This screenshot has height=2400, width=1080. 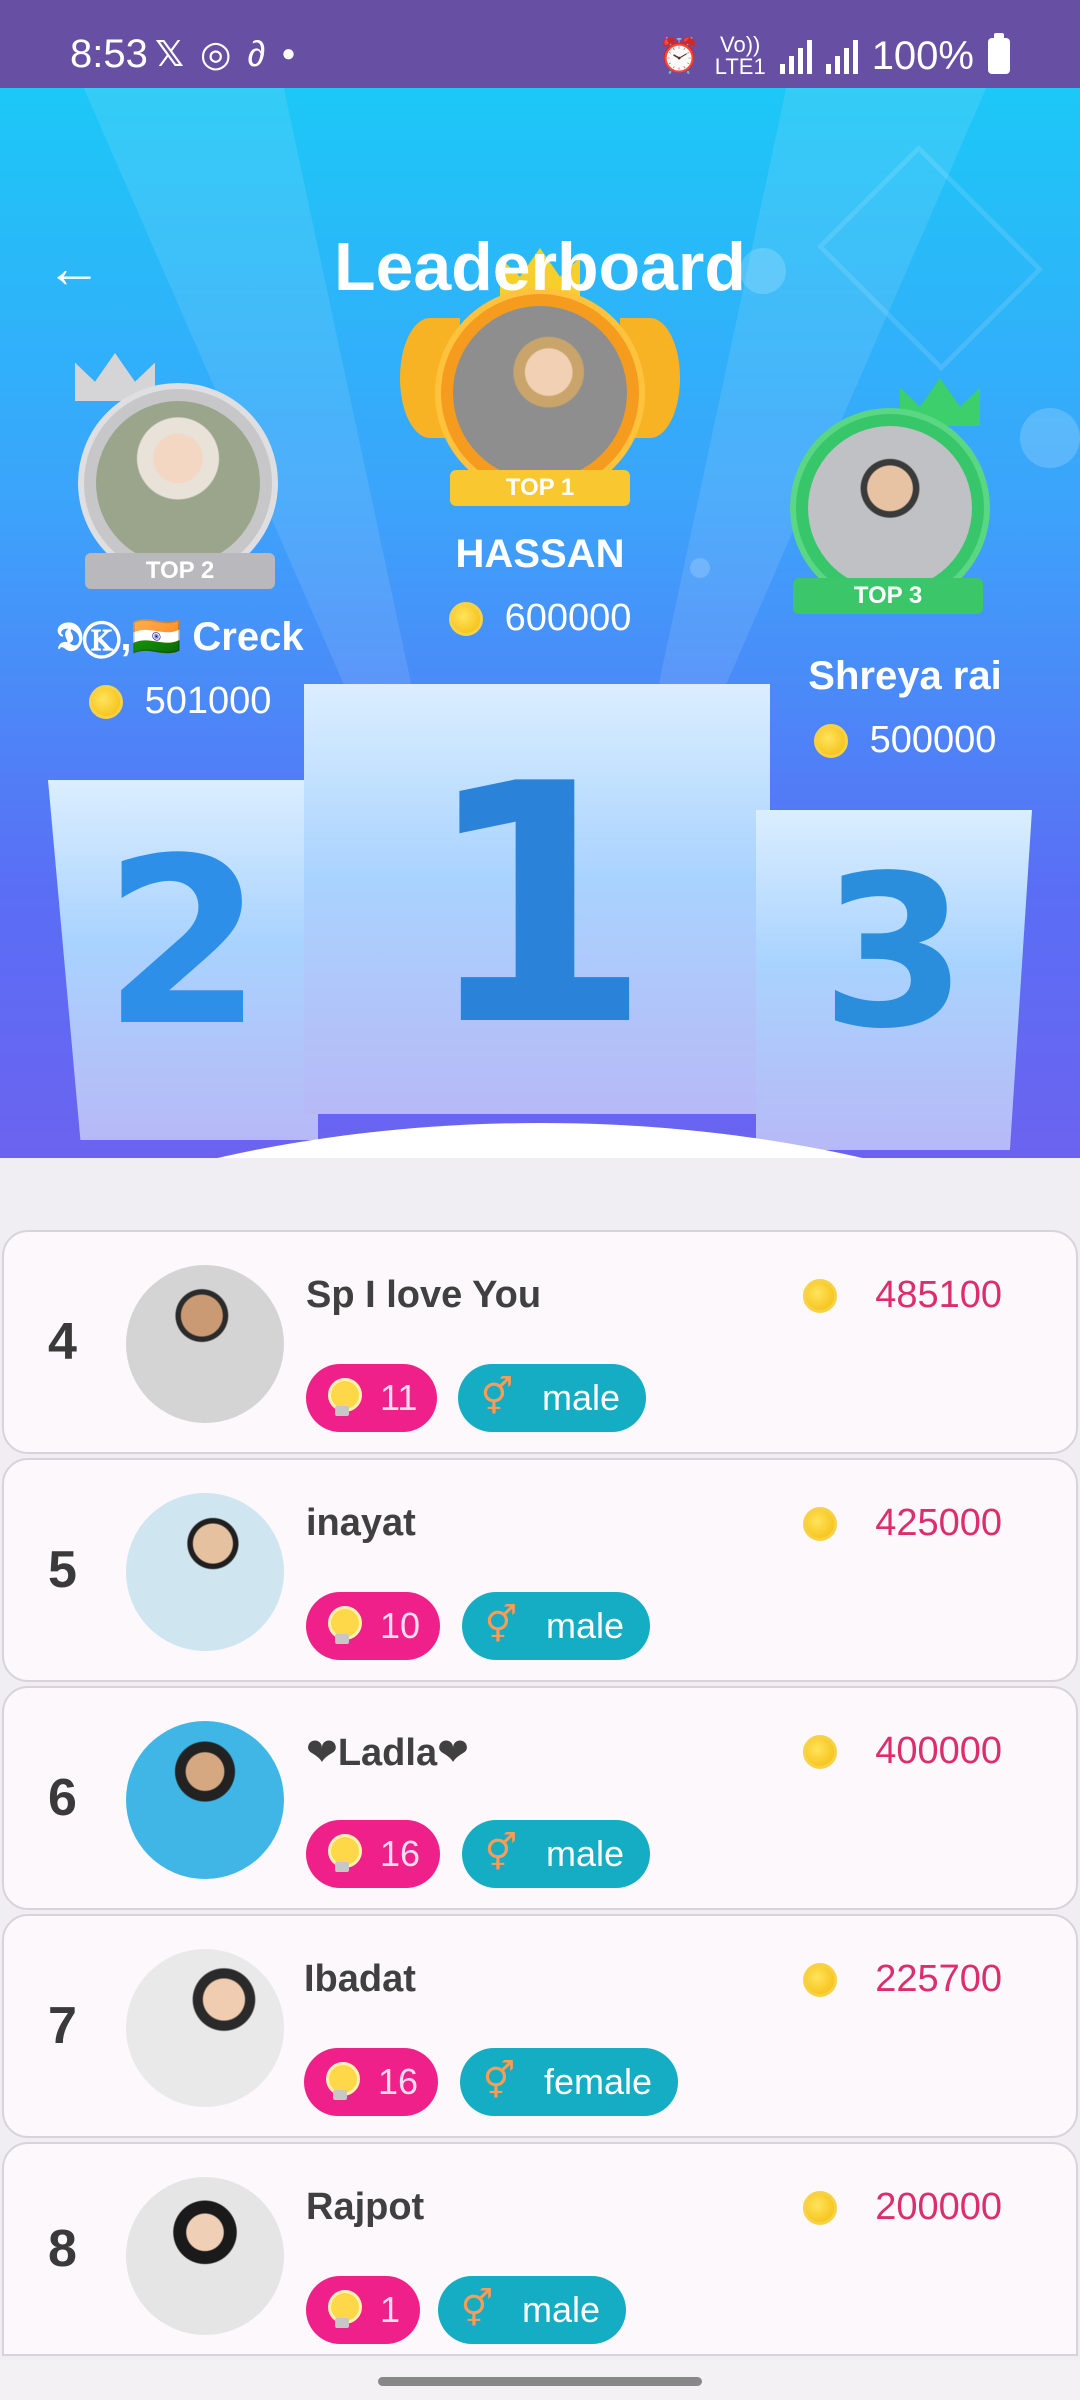 I want to click on winner-name: Shreya rai, so click(x=905, y=676).